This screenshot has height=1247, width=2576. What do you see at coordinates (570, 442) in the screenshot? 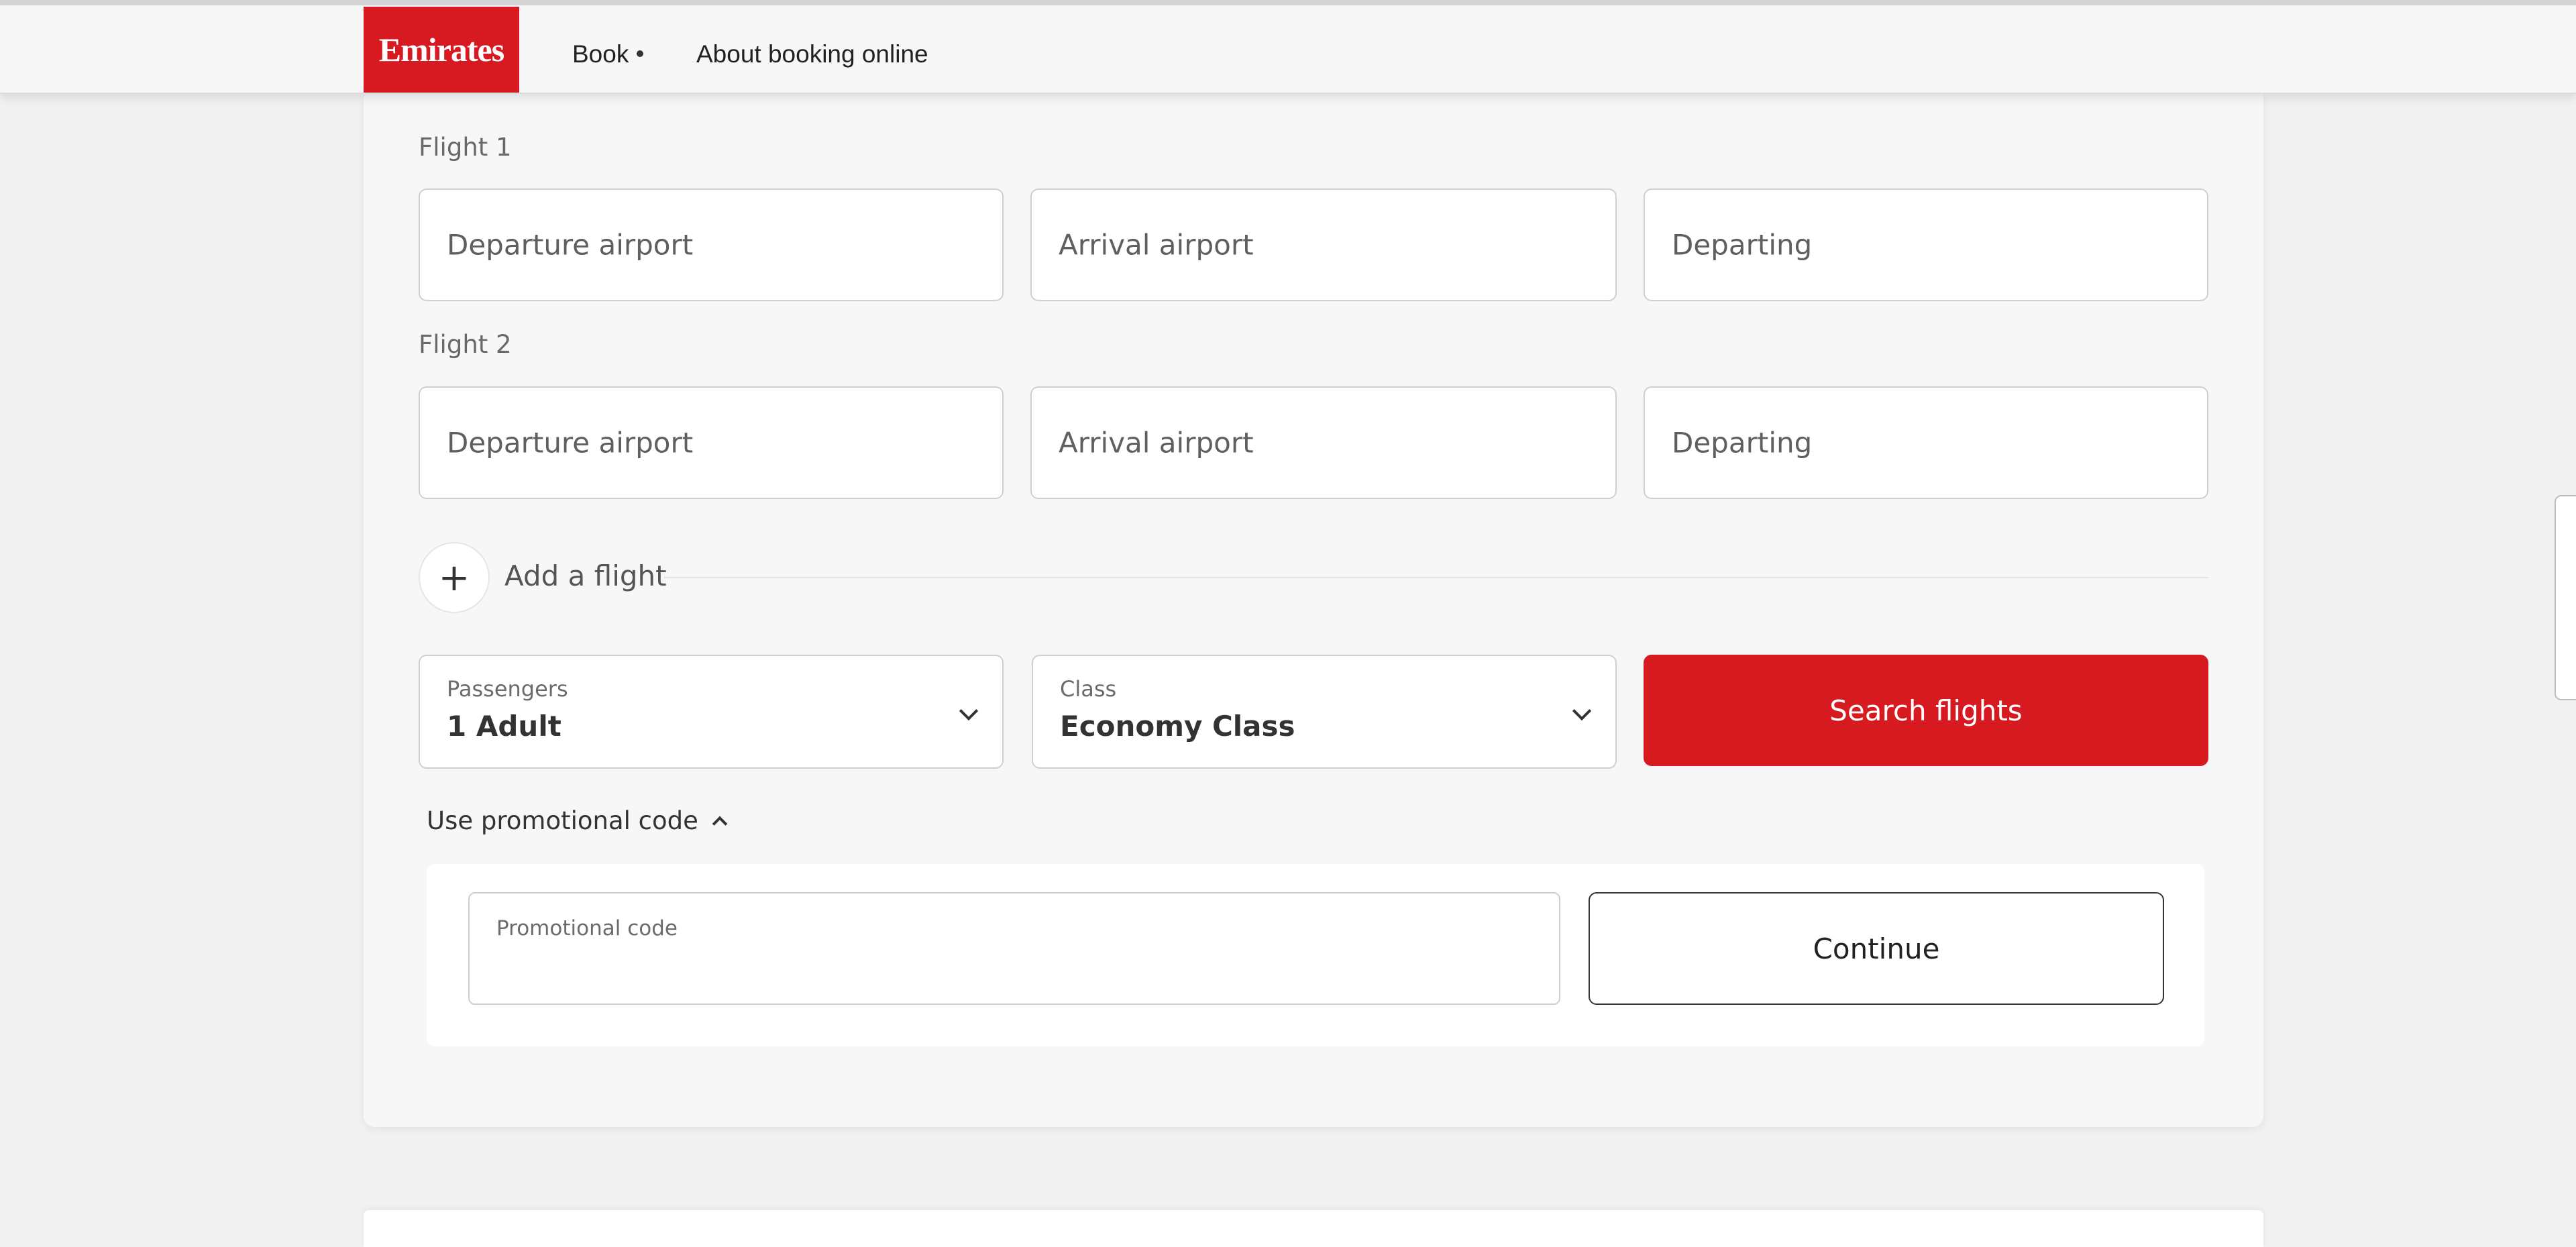
I see `flight-2-departure-placeholder: Departure airport` at bounding box center [570, 442].